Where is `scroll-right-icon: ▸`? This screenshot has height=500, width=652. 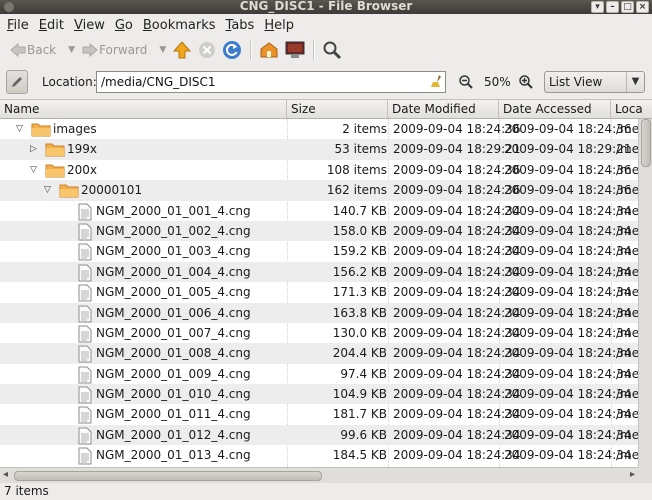
scroll-right-icon: ▸ is located at coordinates (632, 474).